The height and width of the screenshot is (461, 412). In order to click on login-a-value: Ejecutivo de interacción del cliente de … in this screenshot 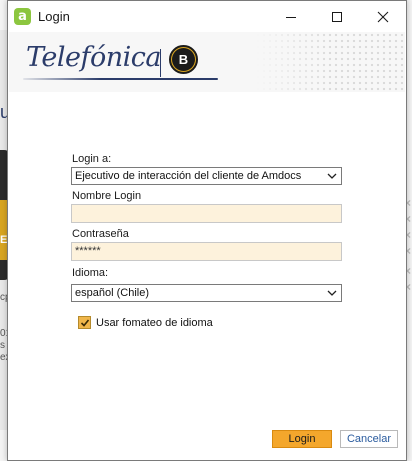, I will do `click(188, 176)`.